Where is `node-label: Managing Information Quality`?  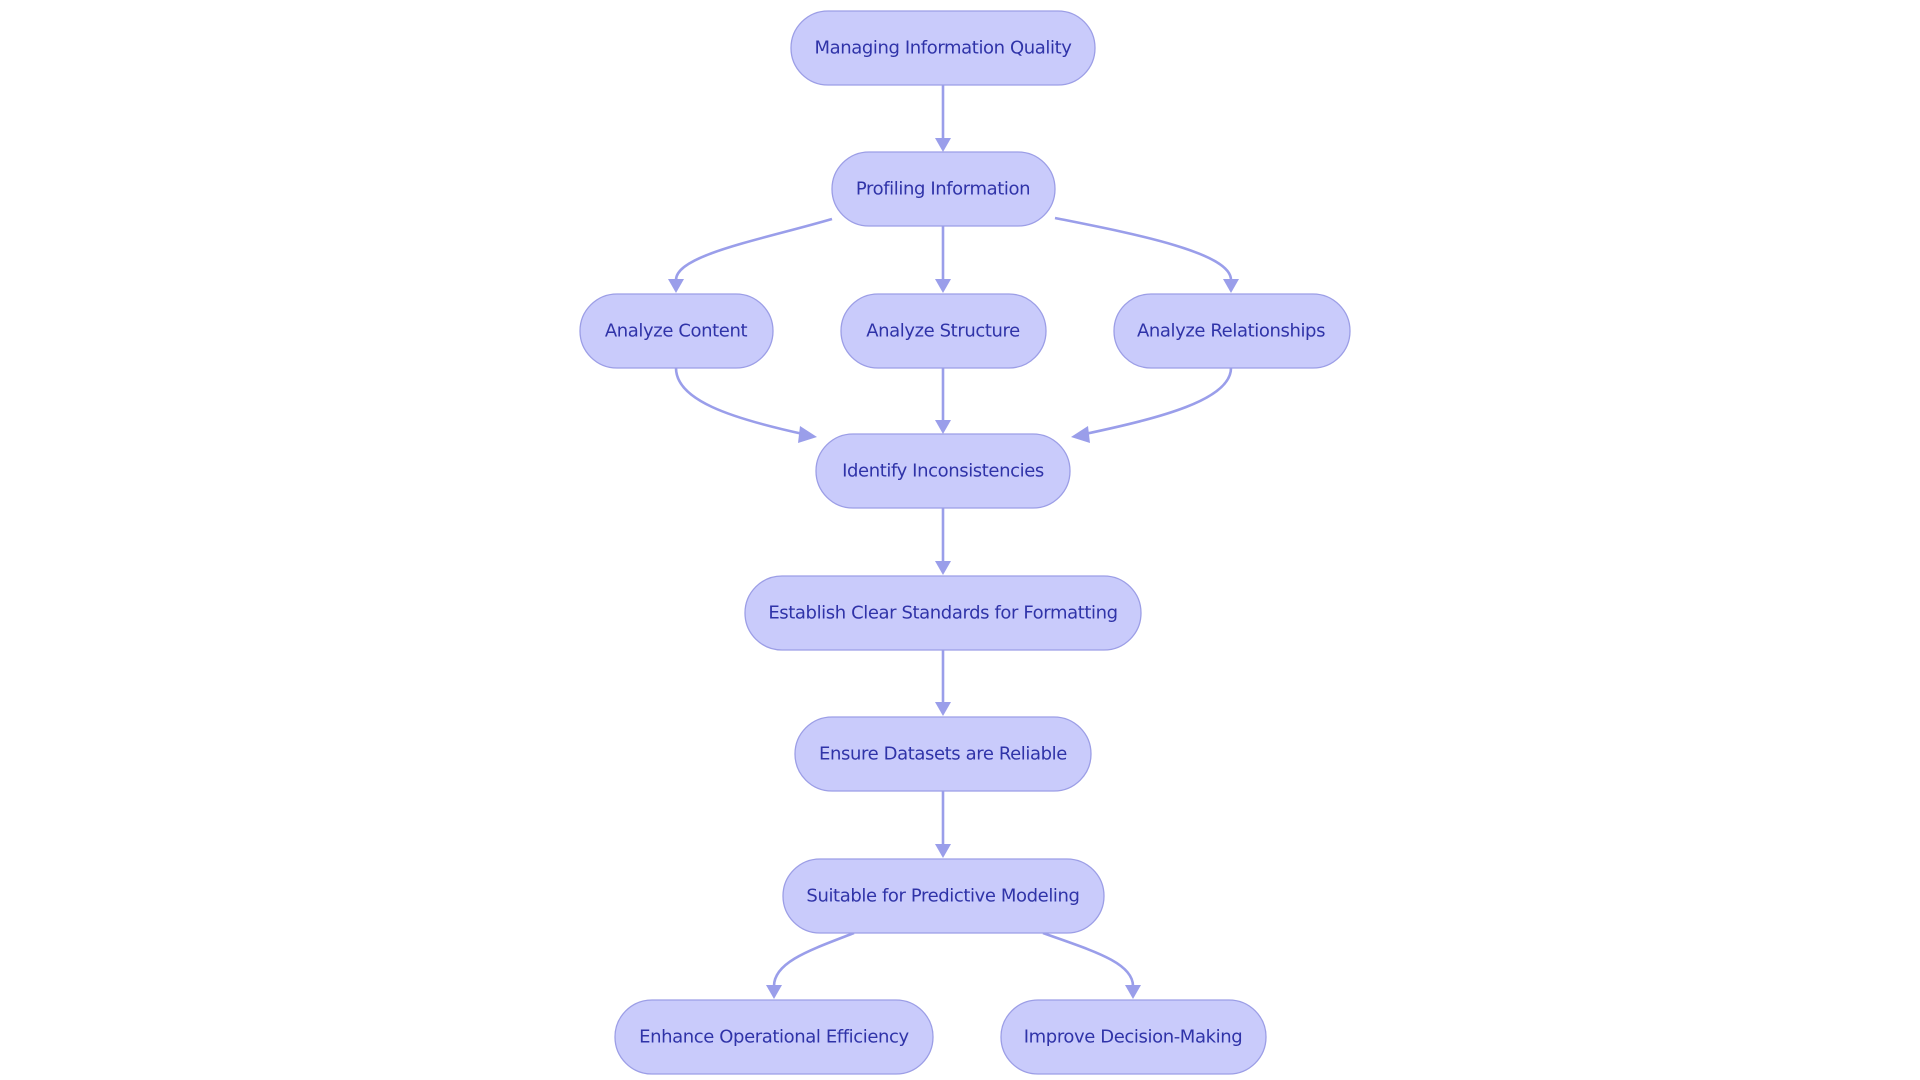
node-label: Managing Information Quality is located at coordinates (943, 48).